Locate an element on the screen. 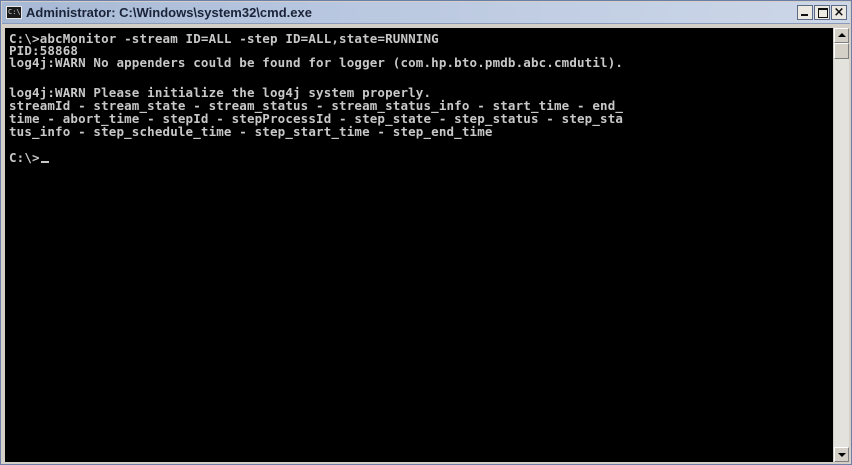 The image size is (852, 465). scroll-thumb is located at coordinates (841, 51).